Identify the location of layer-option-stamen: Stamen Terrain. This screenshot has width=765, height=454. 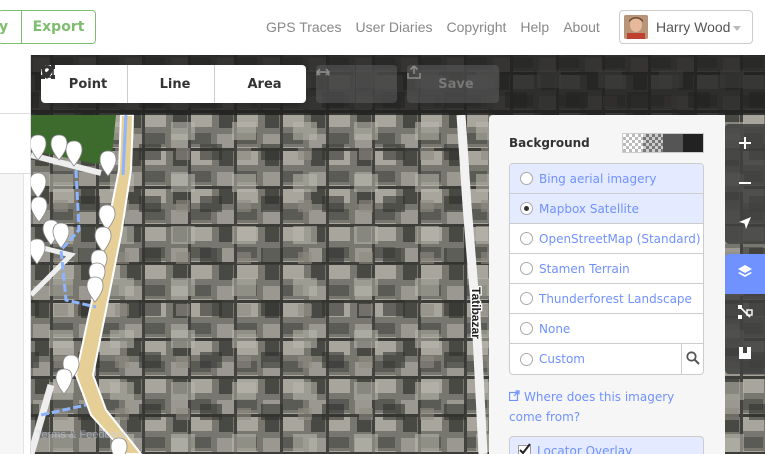
(606, 269).